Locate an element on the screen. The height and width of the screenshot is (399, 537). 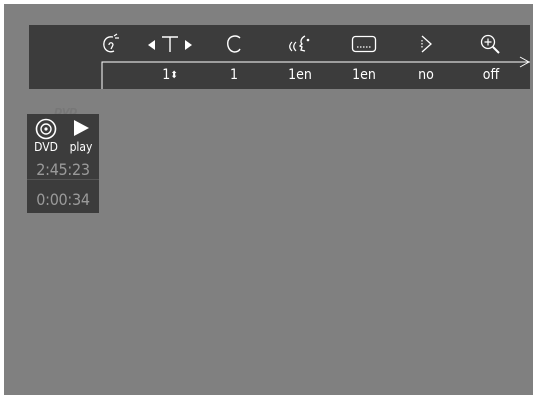
chapter-value: 1 is located at coordinates (234, 75).